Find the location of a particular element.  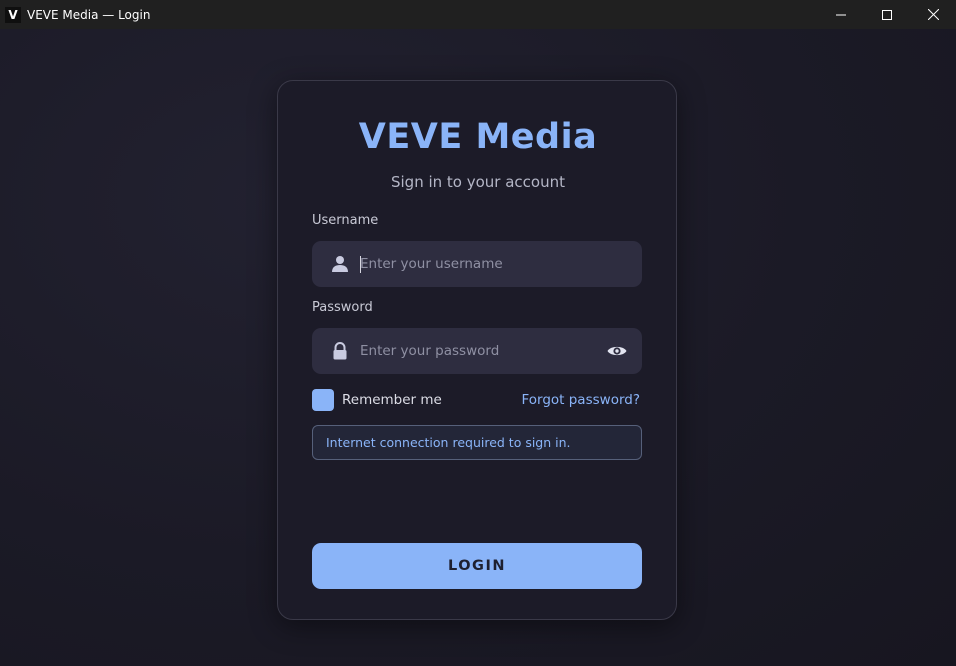

connection-notice-text: Internet connection required to sign in. is located at coordinates (448, 442).